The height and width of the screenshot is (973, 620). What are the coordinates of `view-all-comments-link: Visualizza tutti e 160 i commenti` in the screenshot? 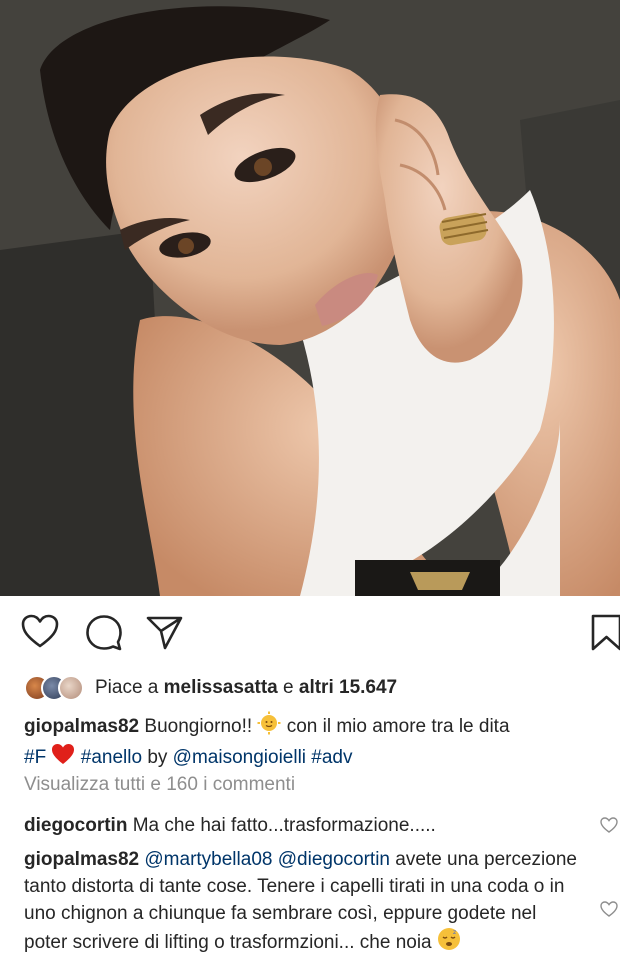 It's located at (159, 785).